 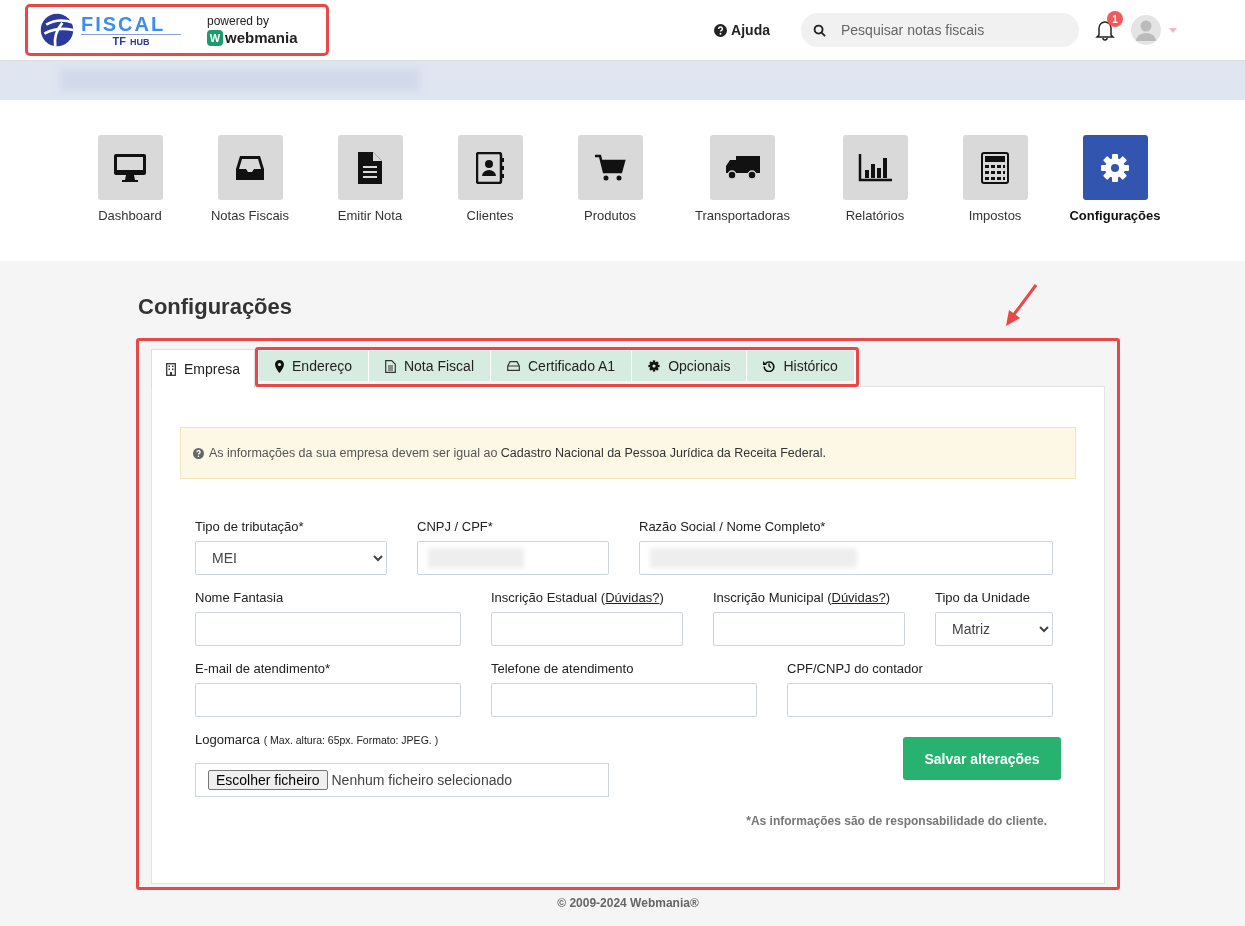 I want to click on alert-text: As informações da sua empresa devem ser igual ao Cadastro Nacional da Pessoa Jurídica da Receita Federal., so click(x=517, y=453).